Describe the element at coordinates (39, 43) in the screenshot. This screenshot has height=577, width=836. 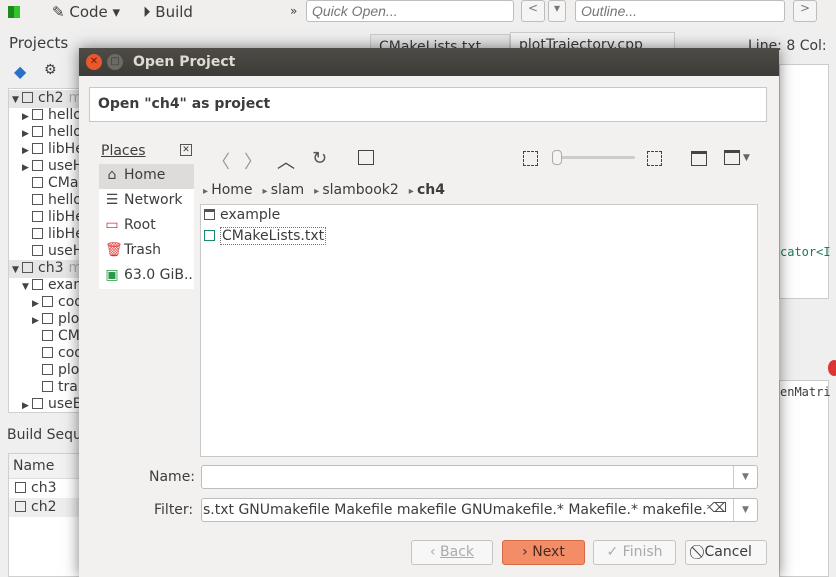
I see `projects-label: Projects` at that location.